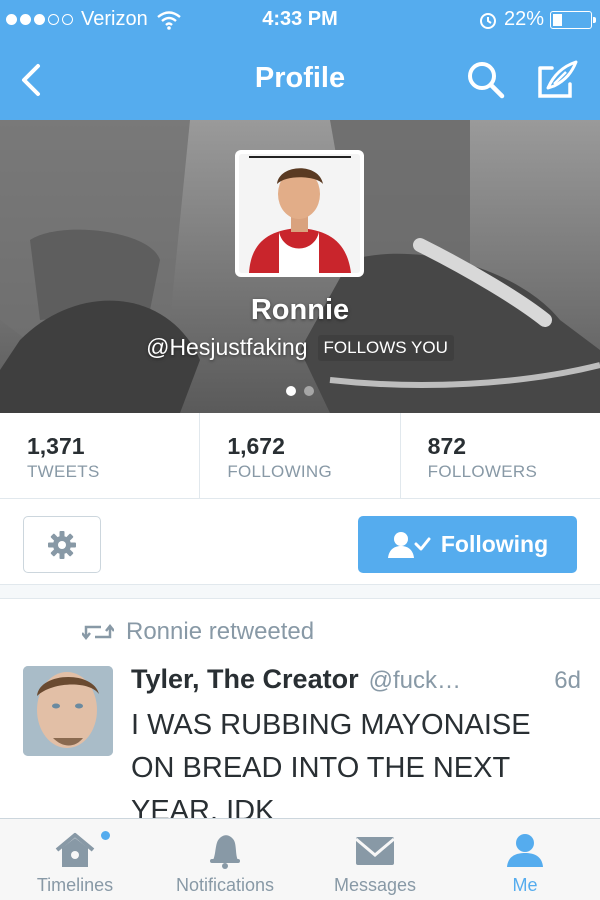 Image resolution: width=600 pixels, height=900 pixels. I want to click on tab-notifications: Notifications, so click(225, 859).